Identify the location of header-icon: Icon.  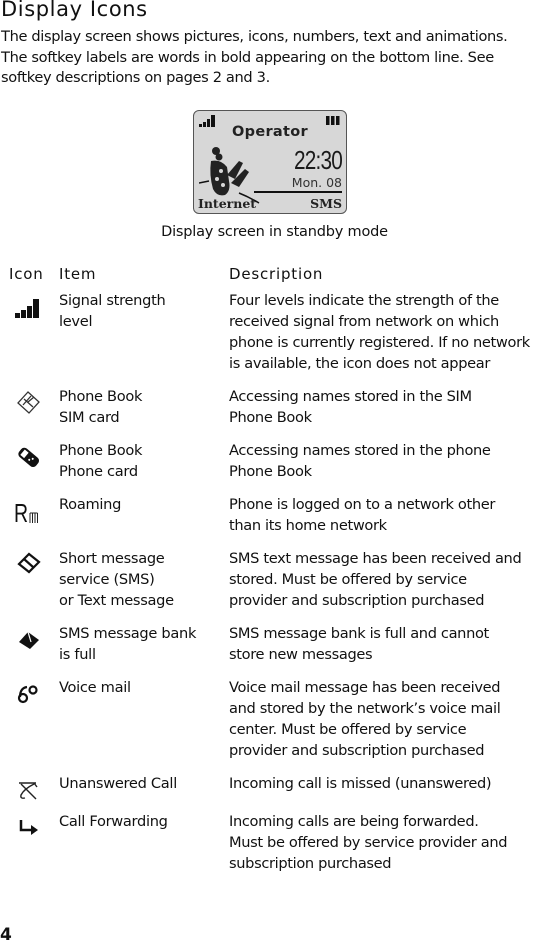
(26, 274).